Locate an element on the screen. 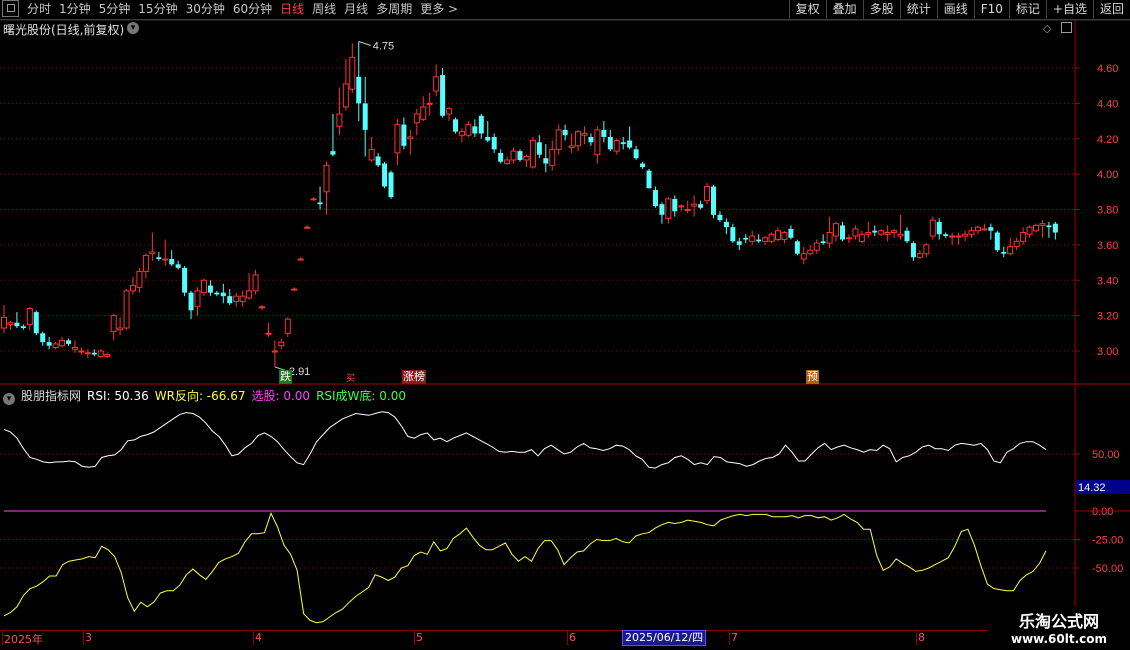 Image resolution: width=1130 pixels, height=650 pixels. y-tick-label: 4.00 is located at coordinates (1107, 175).